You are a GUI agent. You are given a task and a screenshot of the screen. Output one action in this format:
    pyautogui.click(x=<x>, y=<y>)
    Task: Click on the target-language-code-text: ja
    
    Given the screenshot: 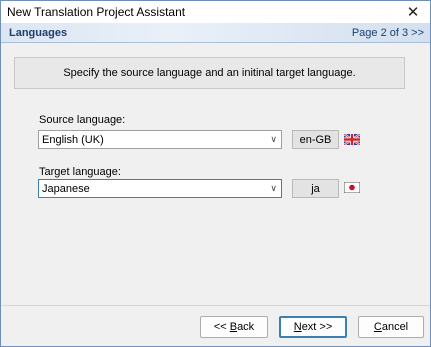 What is the action you would take?
    pyautogui.click(x=315, y=188)
    